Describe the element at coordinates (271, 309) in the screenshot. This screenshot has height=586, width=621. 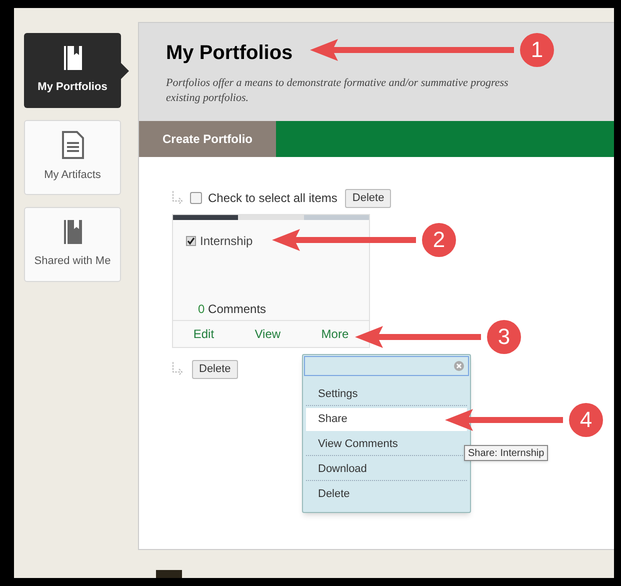
I see `comments-count: 0 Comments` at that location.